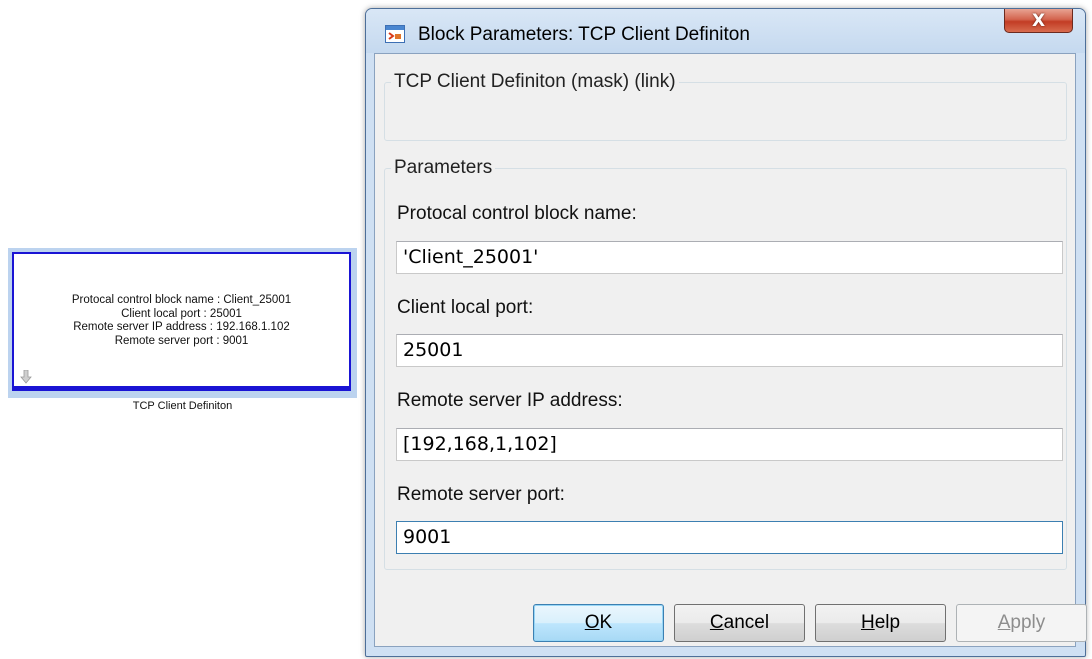 Image resolution: width=1092 pixels, height=659 pixels. Describe the element at coordinates (181, 313) in the screenshot. I see `block-line-local-port: Client local port : 25001` at that location.